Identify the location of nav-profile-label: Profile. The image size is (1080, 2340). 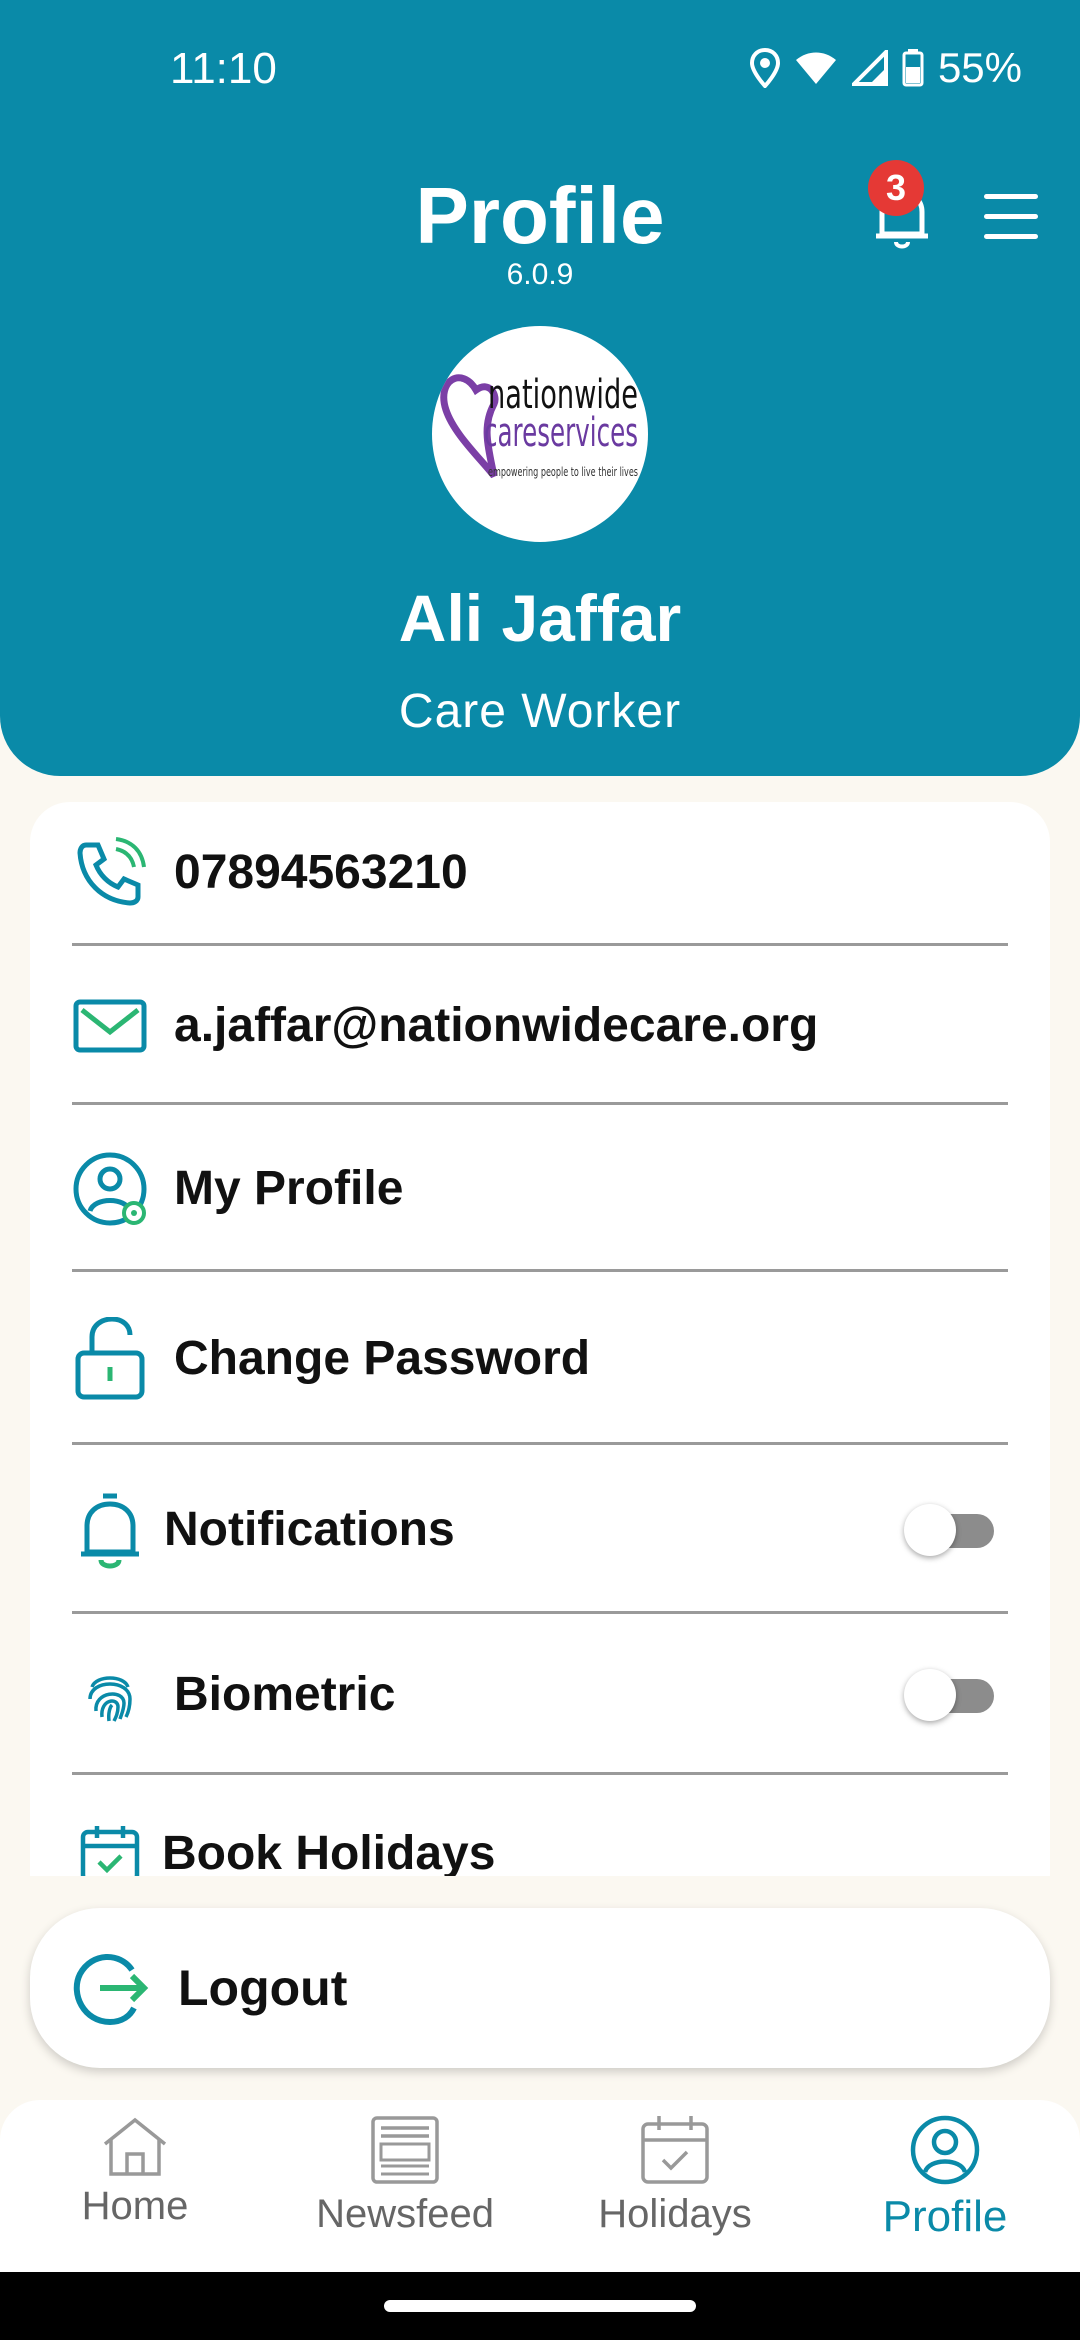
(945, 2216).